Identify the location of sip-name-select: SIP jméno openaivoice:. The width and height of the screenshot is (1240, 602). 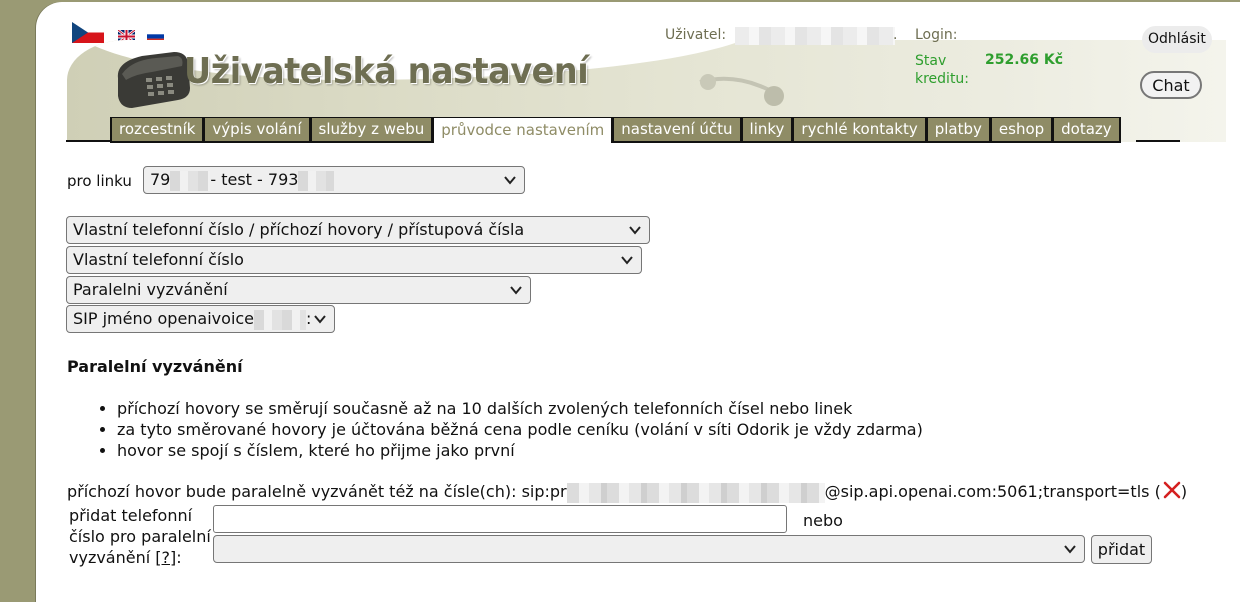
(200, 319).